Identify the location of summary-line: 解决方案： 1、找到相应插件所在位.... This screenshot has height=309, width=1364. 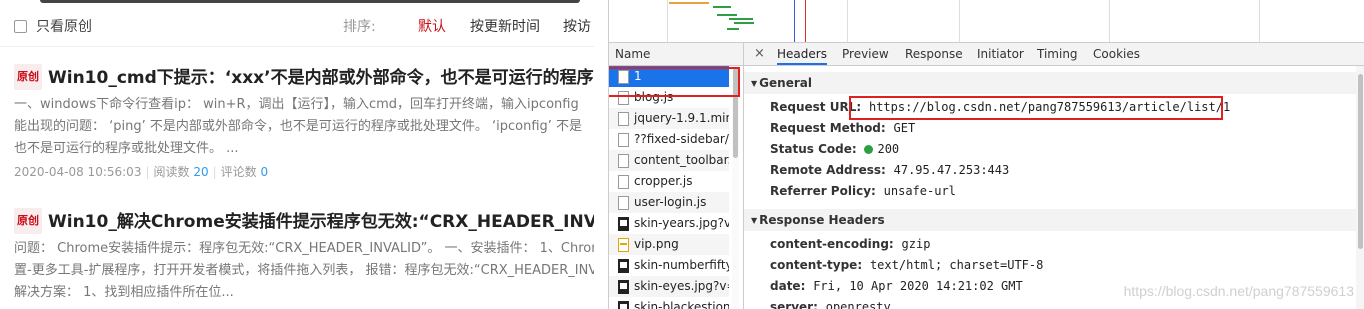
(124, 292).